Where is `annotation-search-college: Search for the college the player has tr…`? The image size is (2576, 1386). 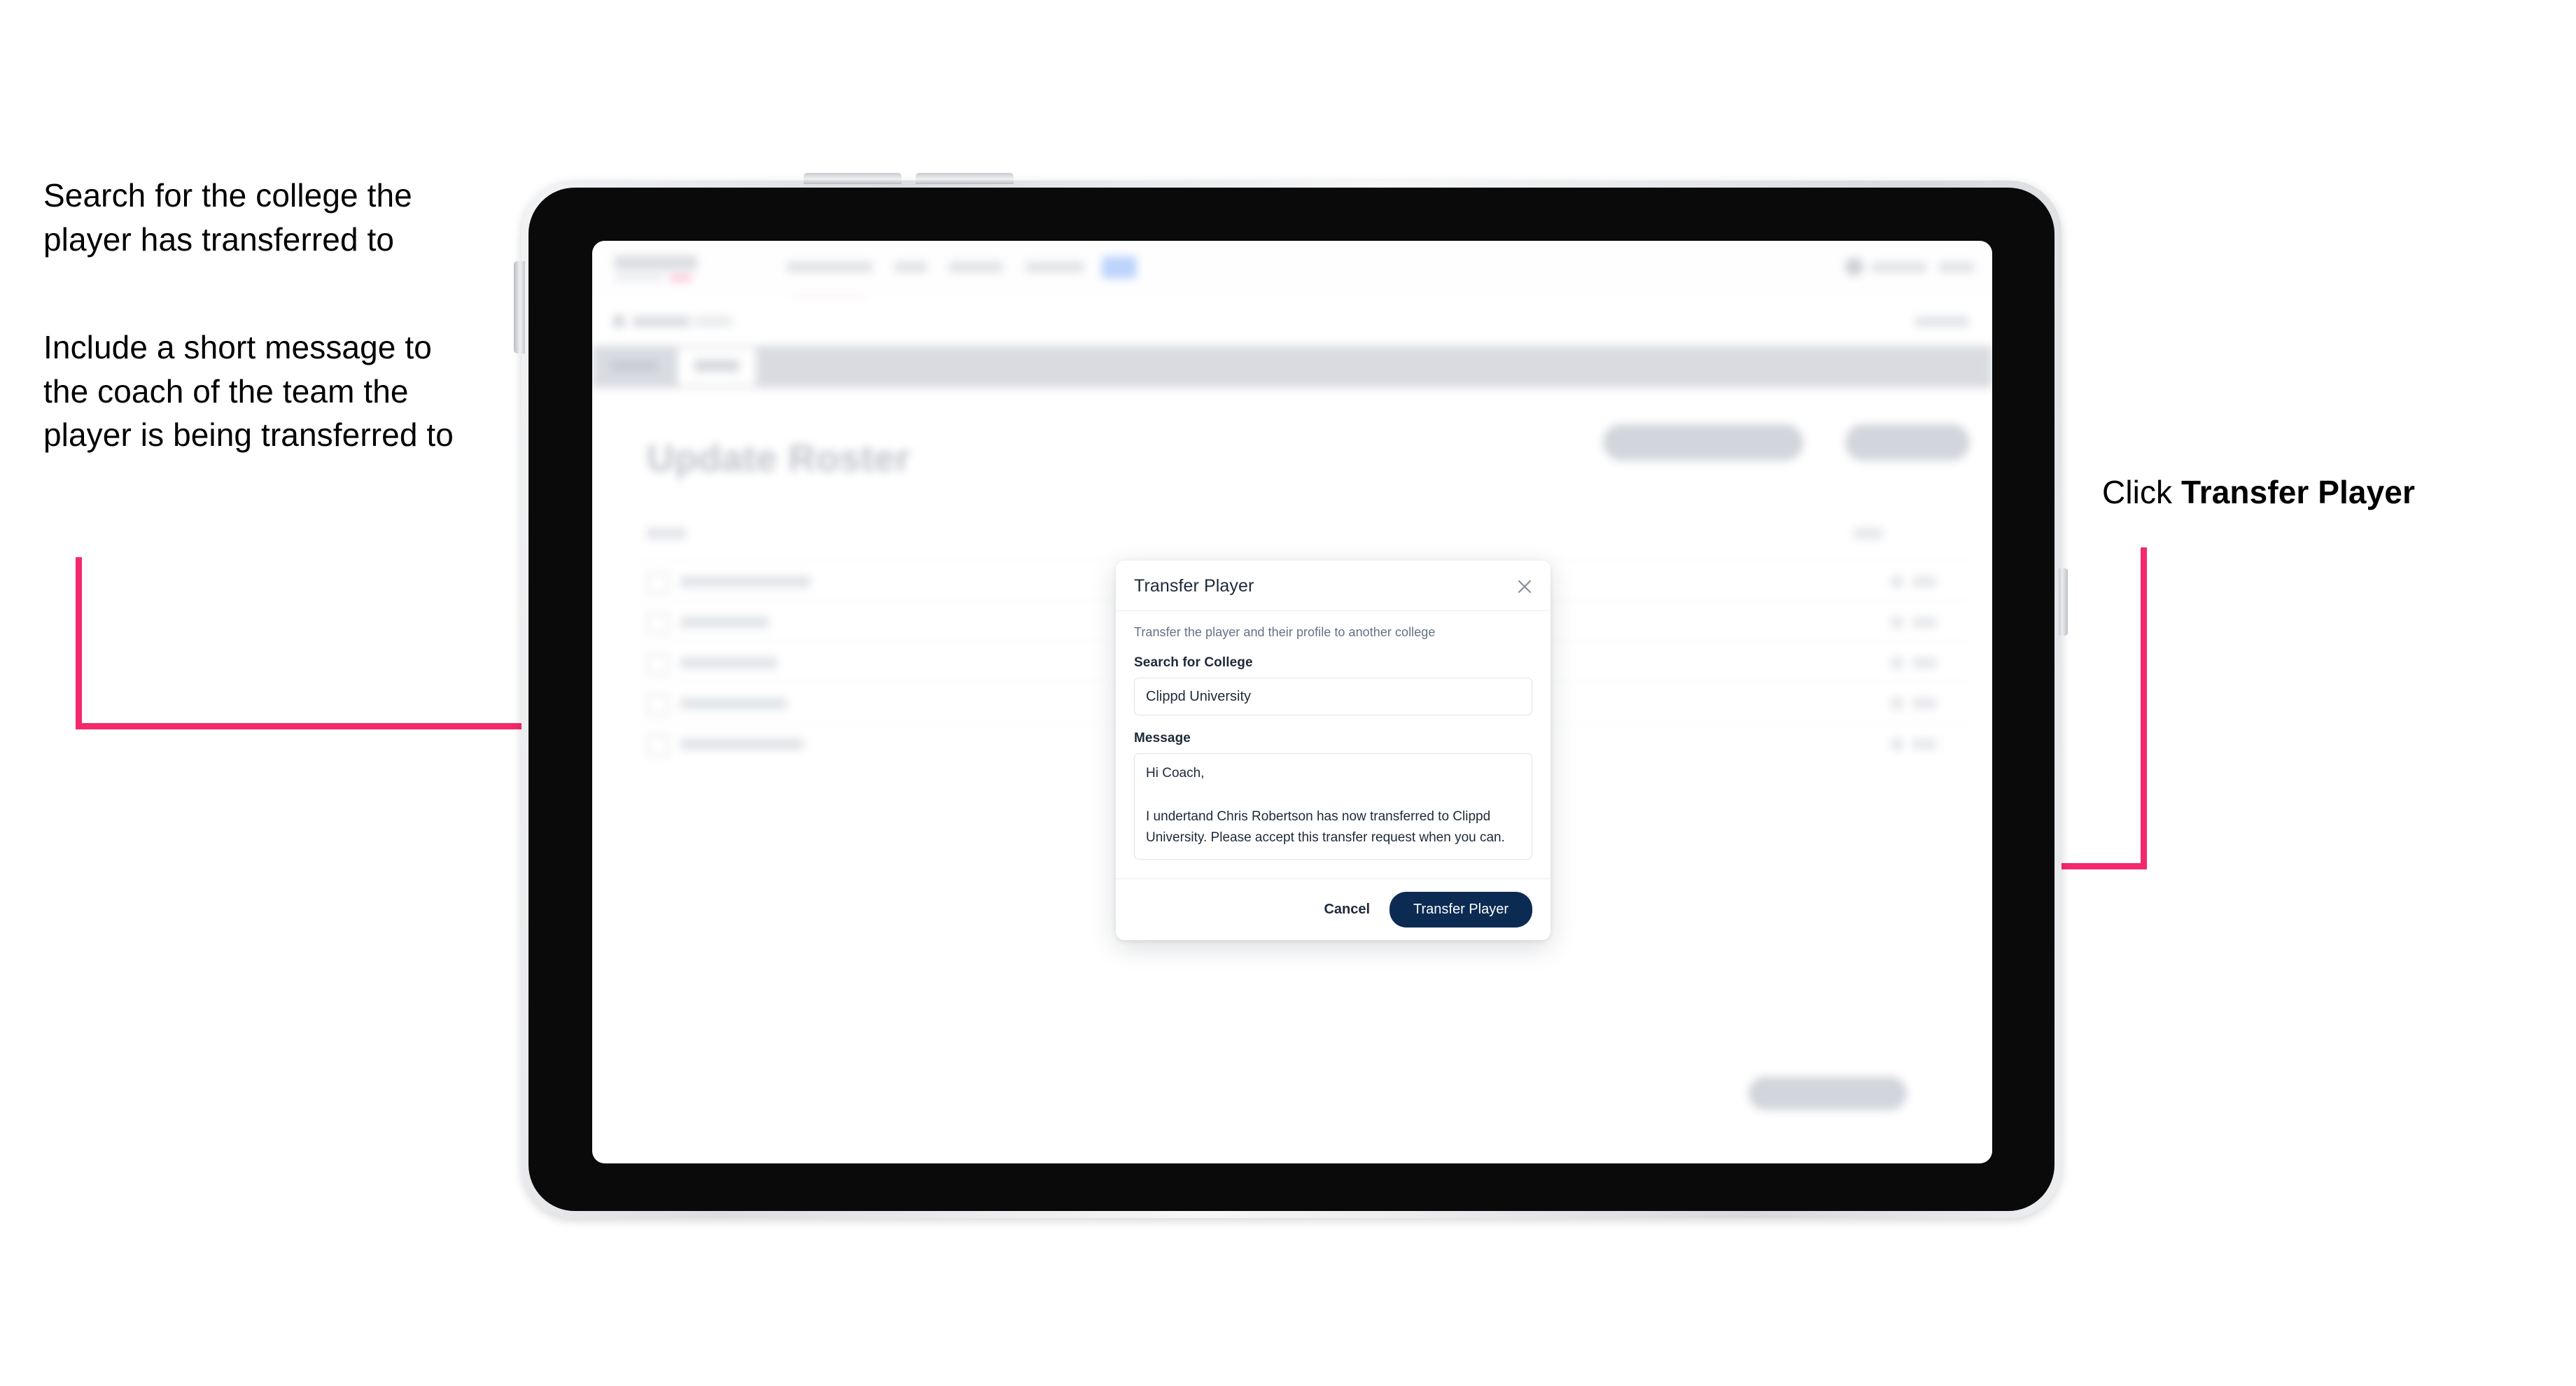
annotation-search-college: Search for the college the player has tr… is located at coordinates (227, 217).